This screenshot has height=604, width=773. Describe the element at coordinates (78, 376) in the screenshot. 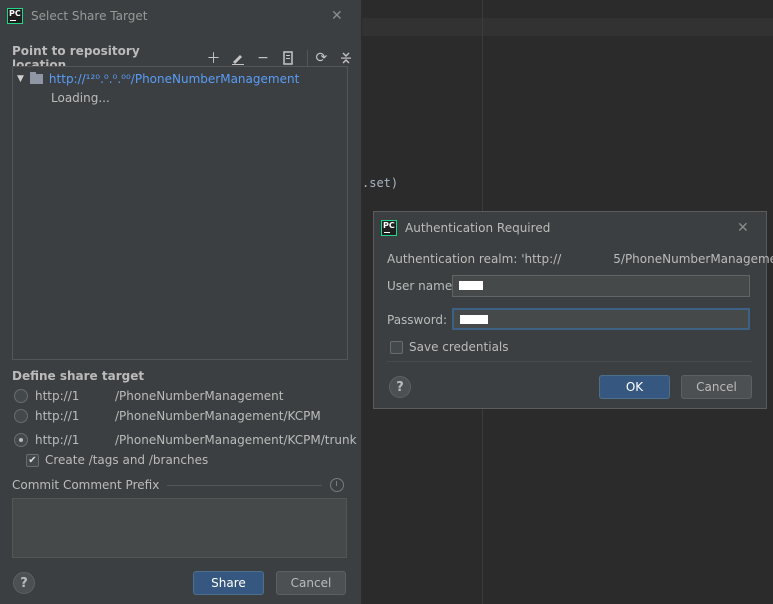

I see `define-share-target-title: Define share target` at that location.